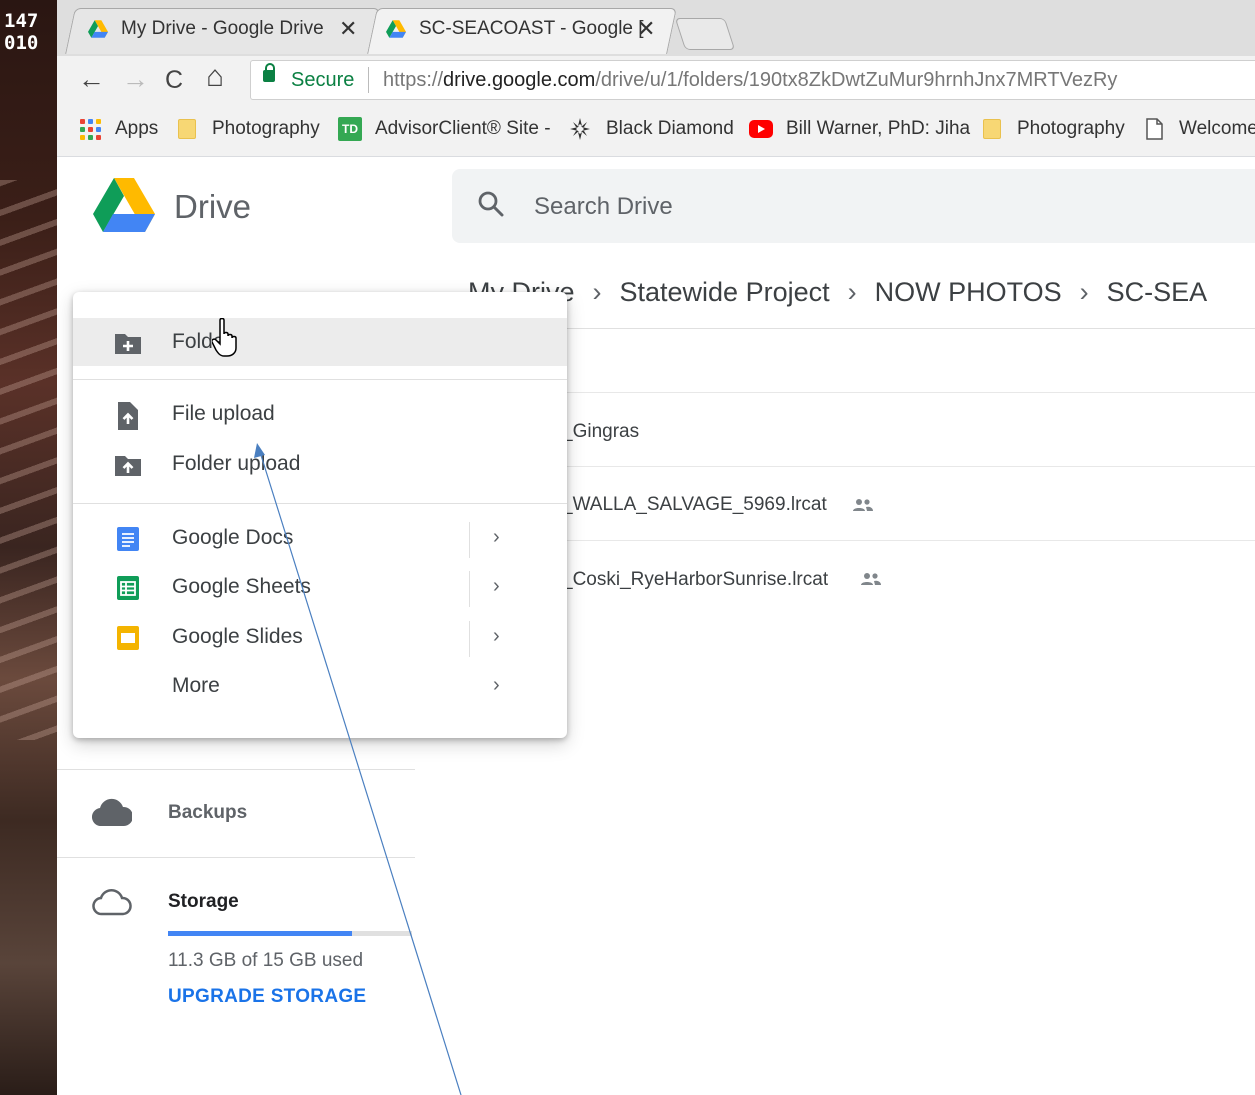  Describe the element at coordinates (28, 460) in the screenshot. I see `desktop-flag-pattern` at that location.